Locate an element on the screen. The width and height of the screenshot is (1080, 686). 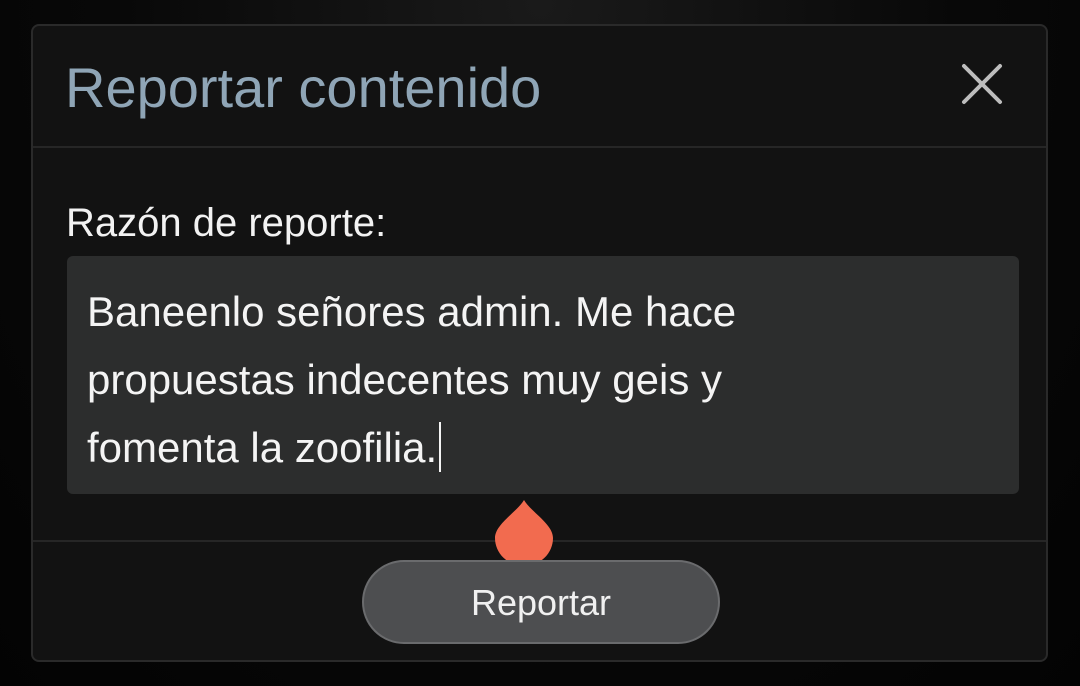
close-button is located at coordinates (982, 84).